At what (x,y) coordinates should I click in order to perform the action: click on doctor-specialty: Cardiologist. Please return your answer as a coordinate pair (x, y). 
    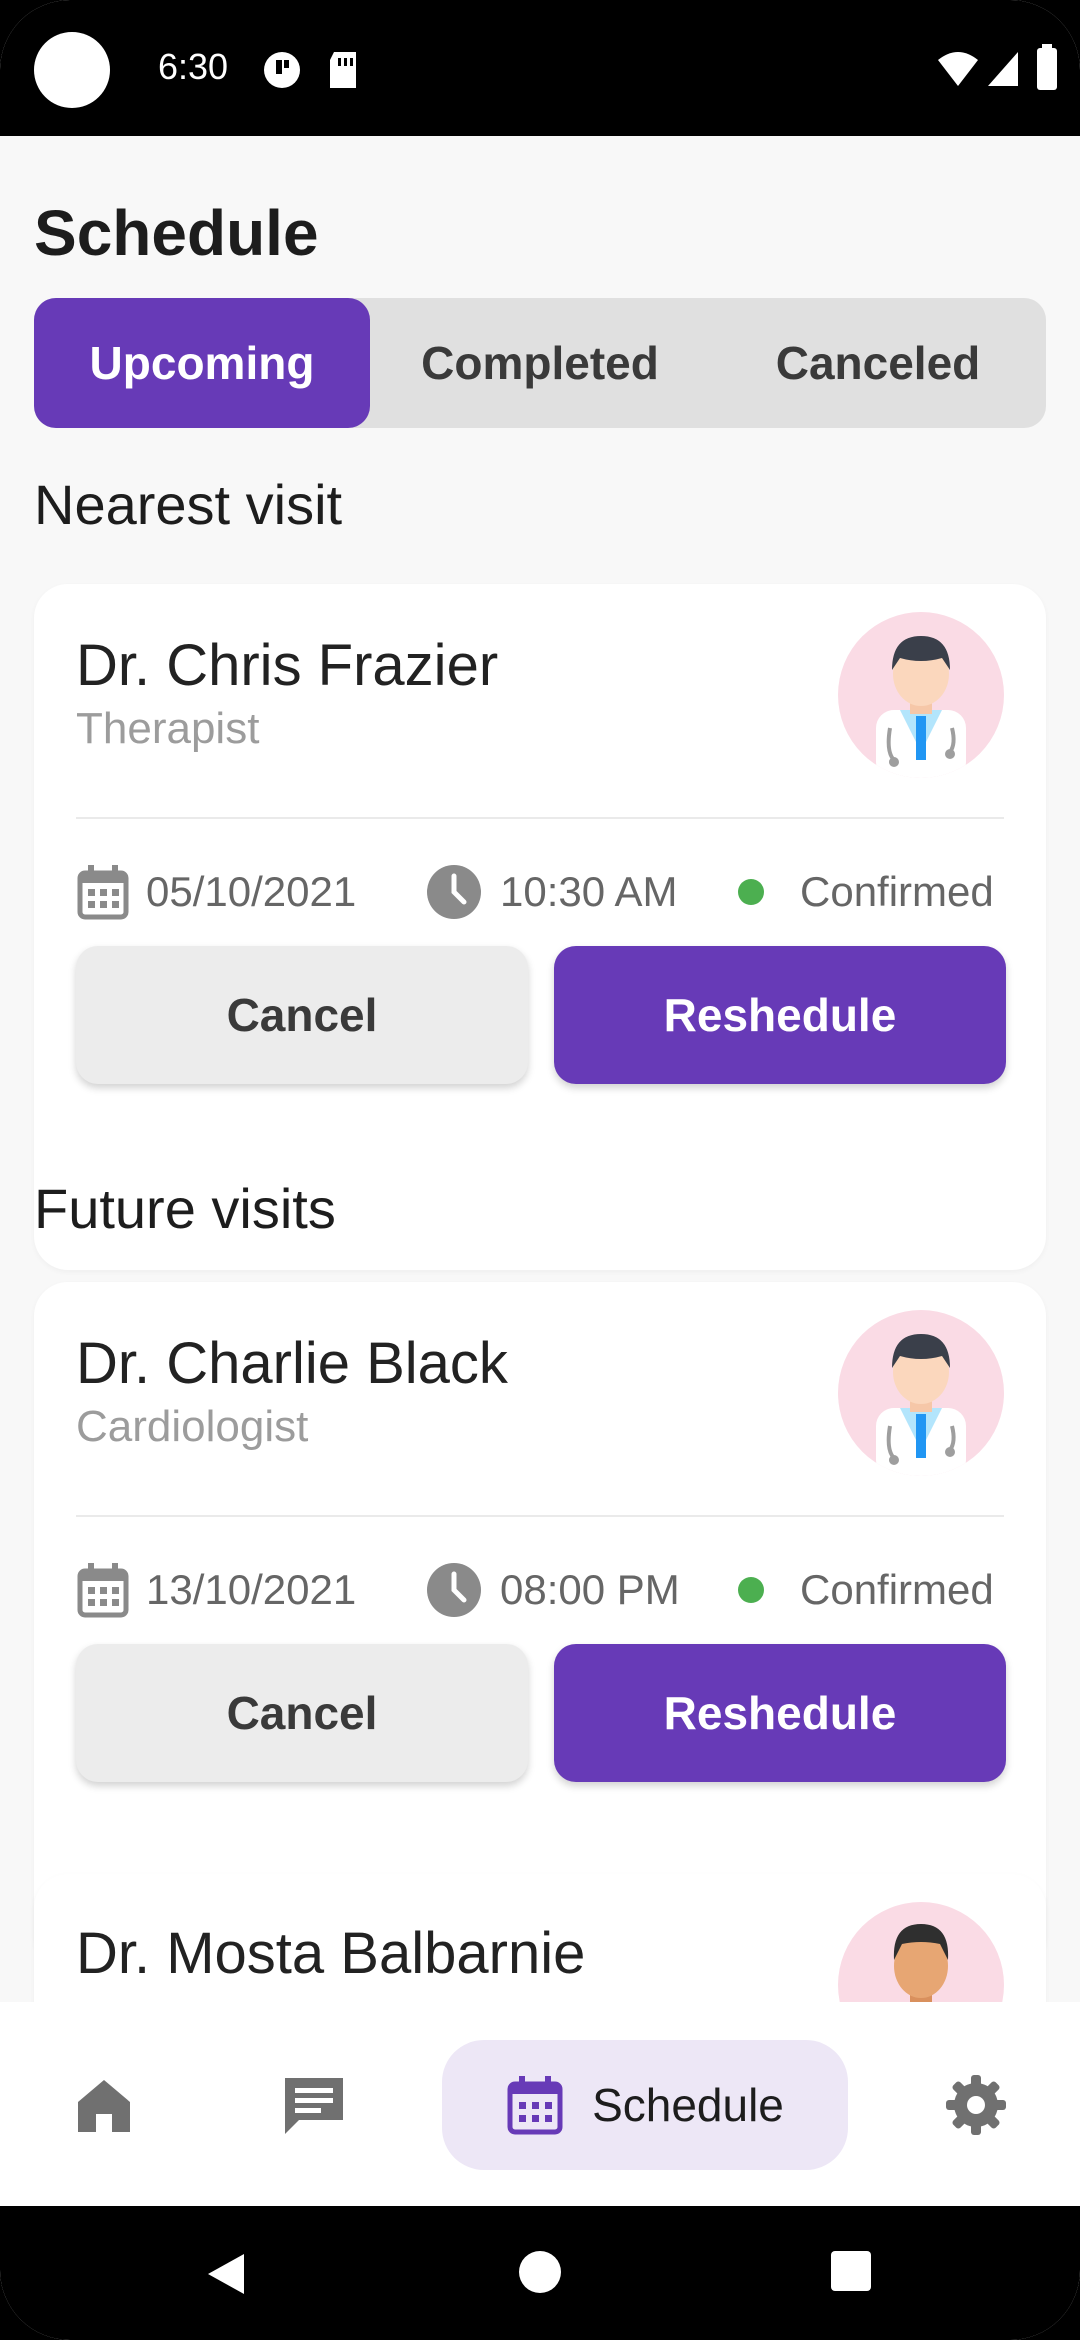
    Looking at the image, I should click on (192, 1426).